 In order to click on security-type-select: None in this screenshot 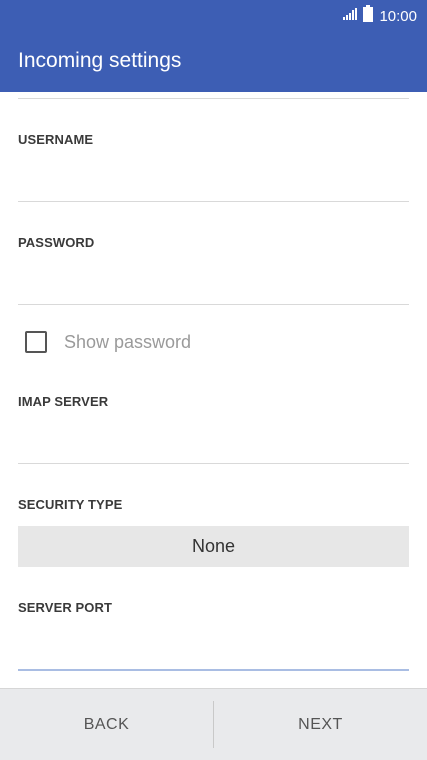, I will do `click(213, 546)`.